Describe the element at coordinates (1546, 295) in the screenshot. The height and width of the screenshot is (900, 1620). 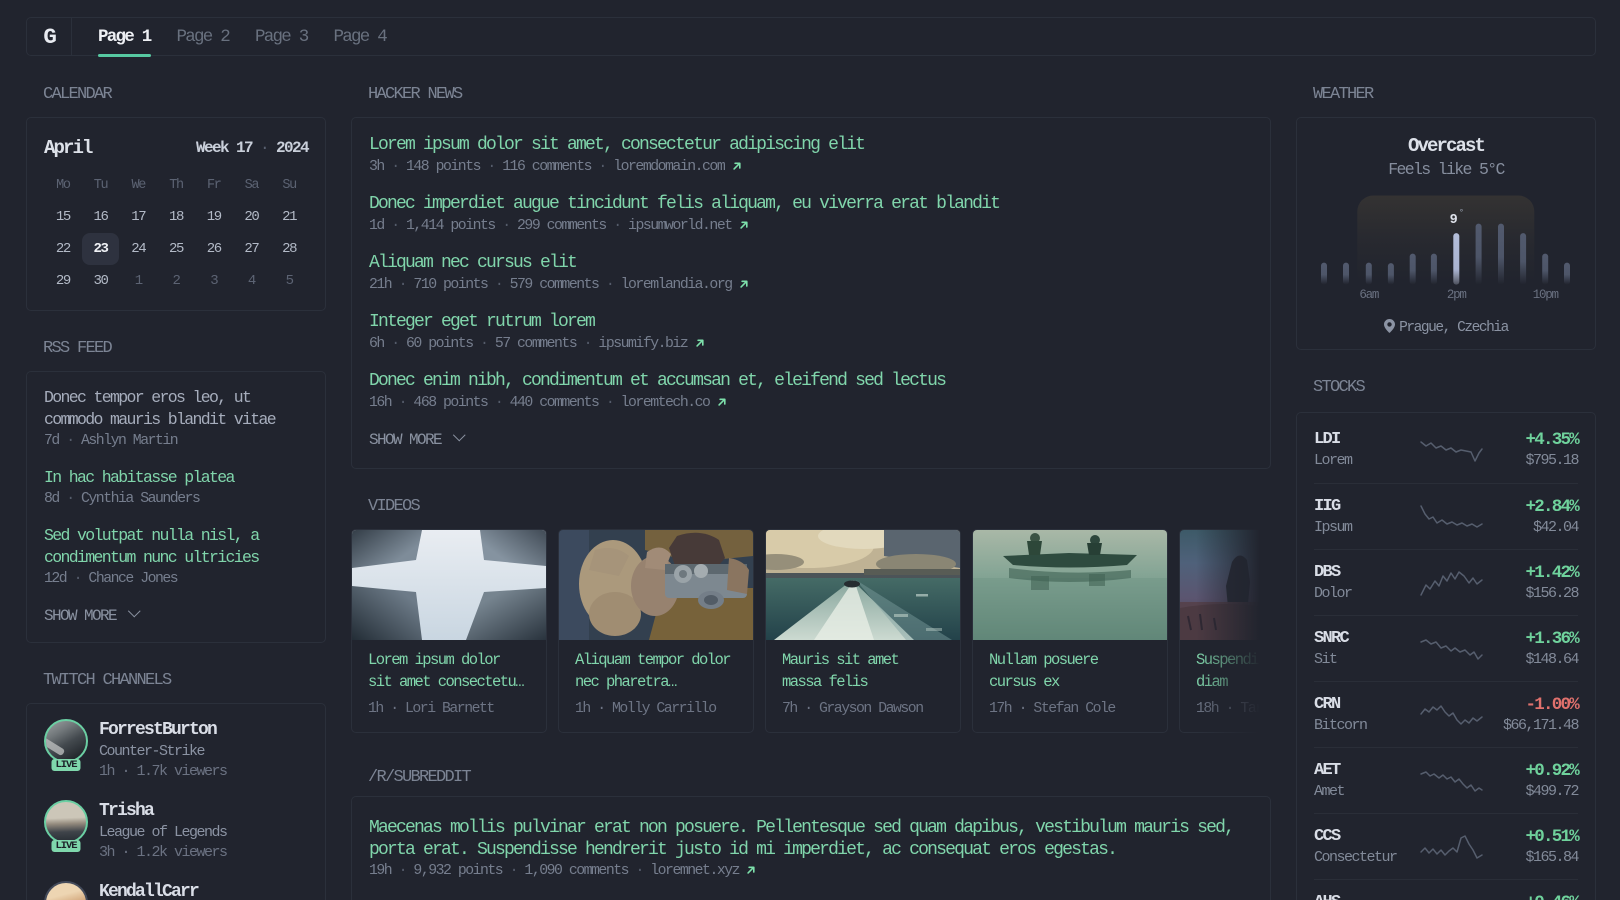
I see `svg-text: 10pm` at that location.